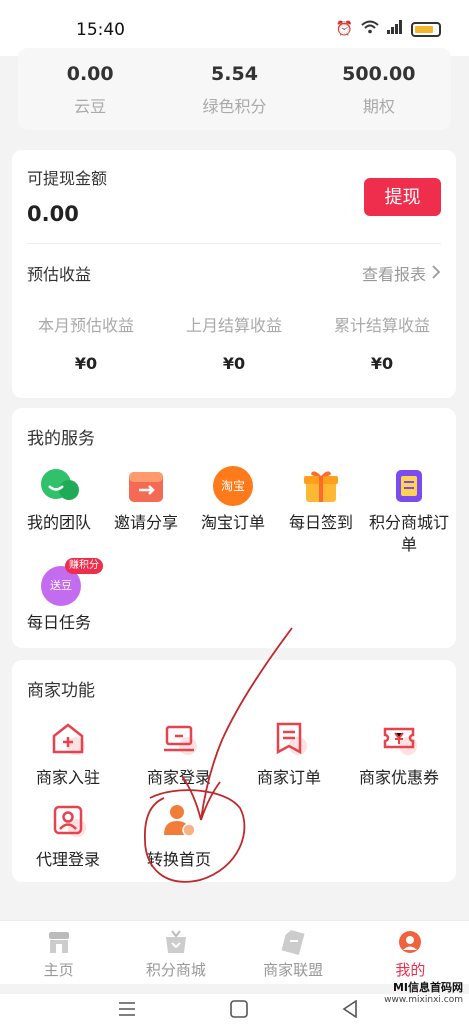 The width and height of the screenshot is (469, 1024). I want to click on earning-last-month: 上月结算收益 ¥0, so click(234, 342).